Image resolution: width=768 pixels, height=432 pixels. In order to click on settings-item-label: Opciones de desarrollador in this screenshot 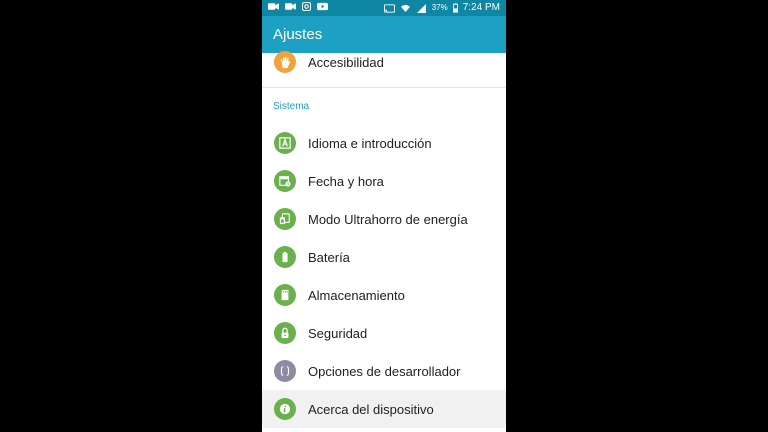, I will do `click(384, 371)`.